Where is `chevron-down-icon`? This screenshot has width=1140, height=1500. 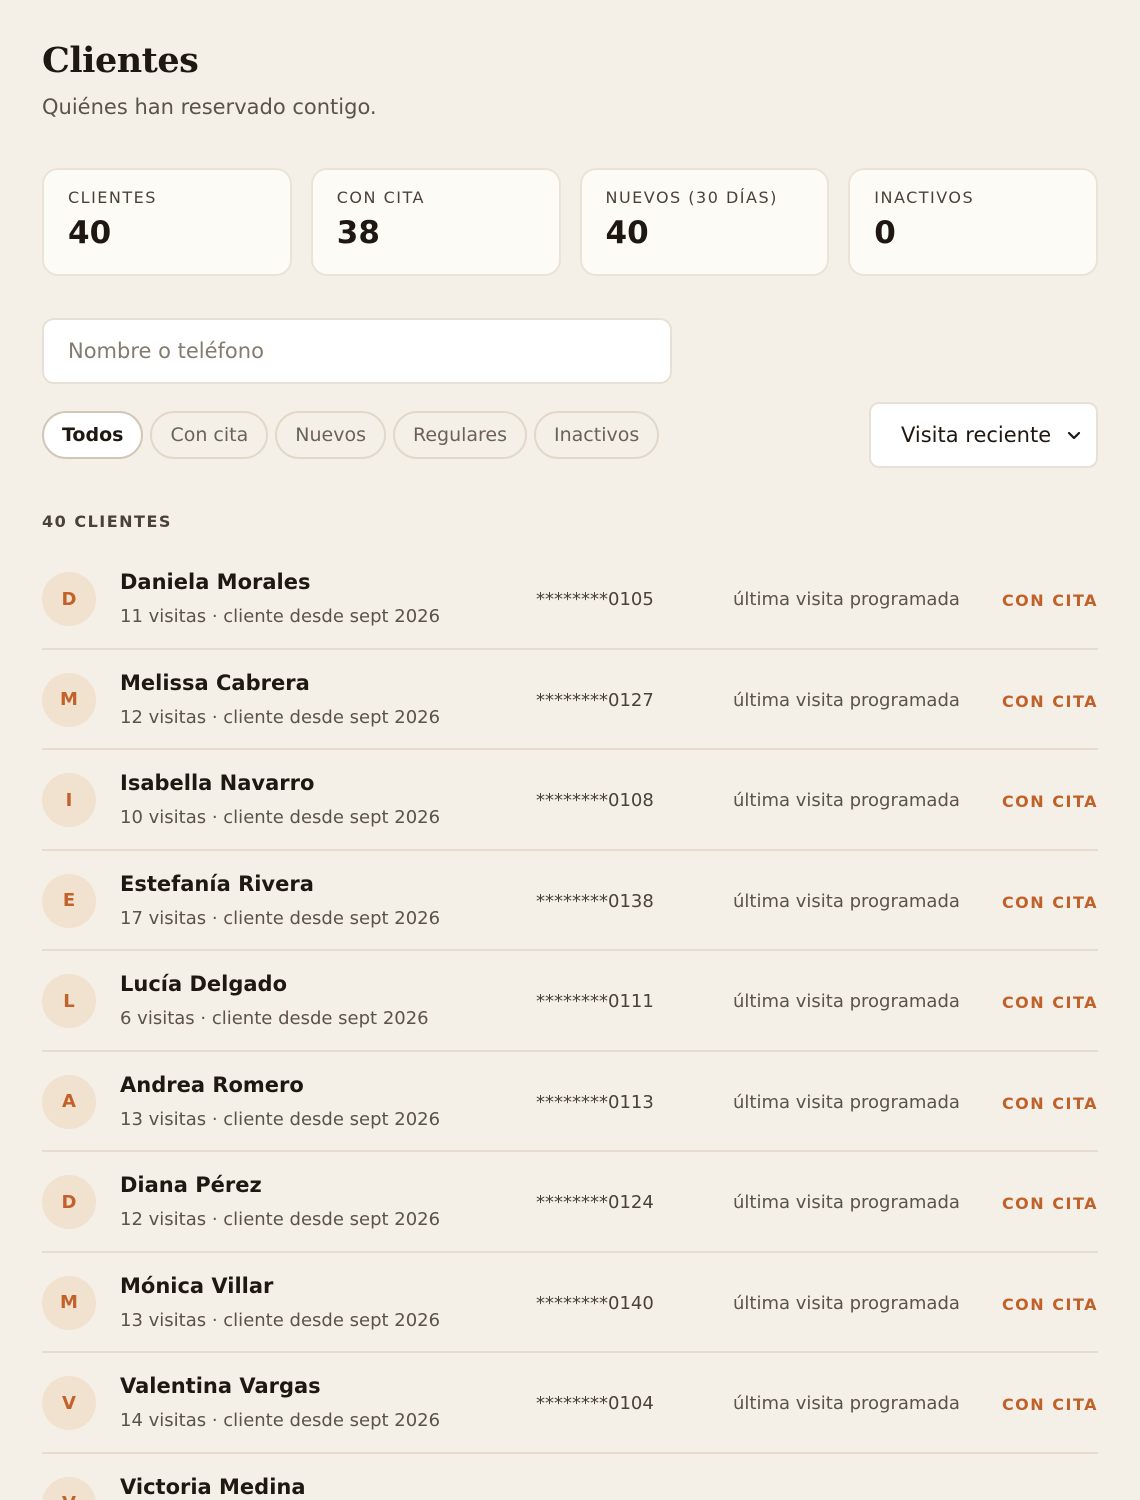
chevron-down-icon is located at coordinates (1074, 435).